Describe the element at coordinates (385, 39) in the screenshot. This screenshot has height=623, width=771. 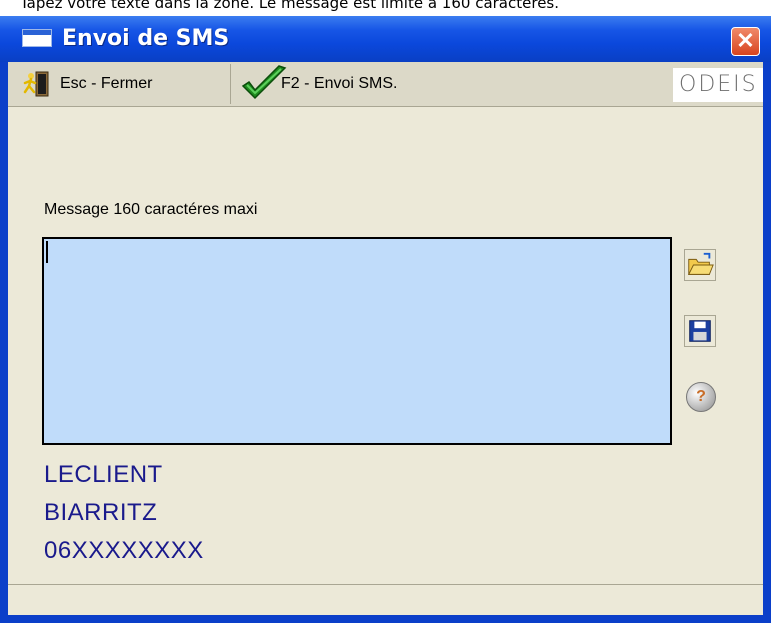
I see `title-bar: Envoi de SMS ✕` at that location.